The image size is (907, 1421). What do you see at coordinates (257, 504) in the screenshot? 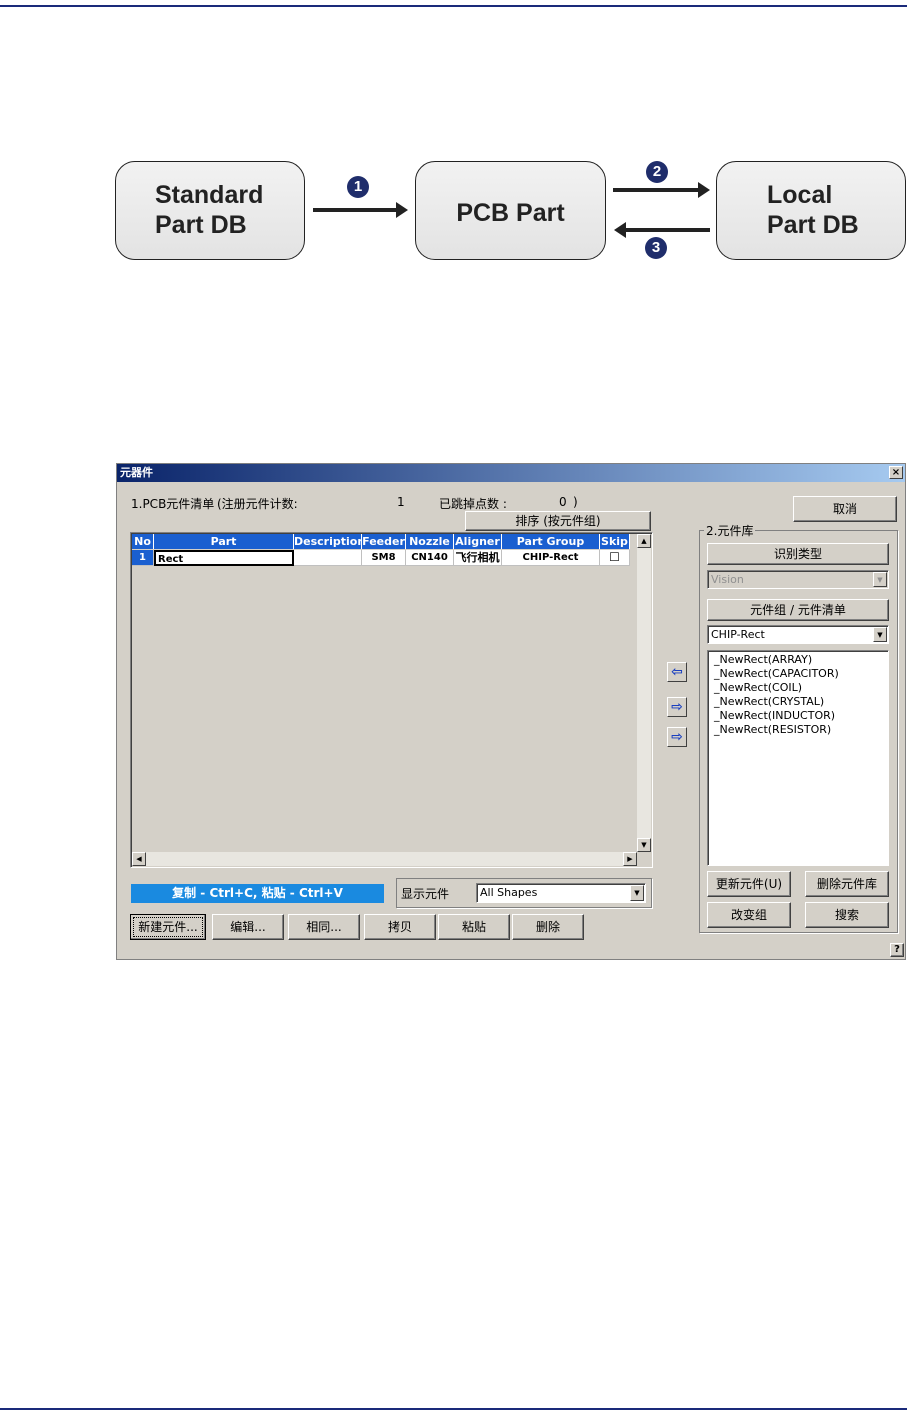
I see `registered-count-label: (注册元件计数:` at bounding box center [257, 504].